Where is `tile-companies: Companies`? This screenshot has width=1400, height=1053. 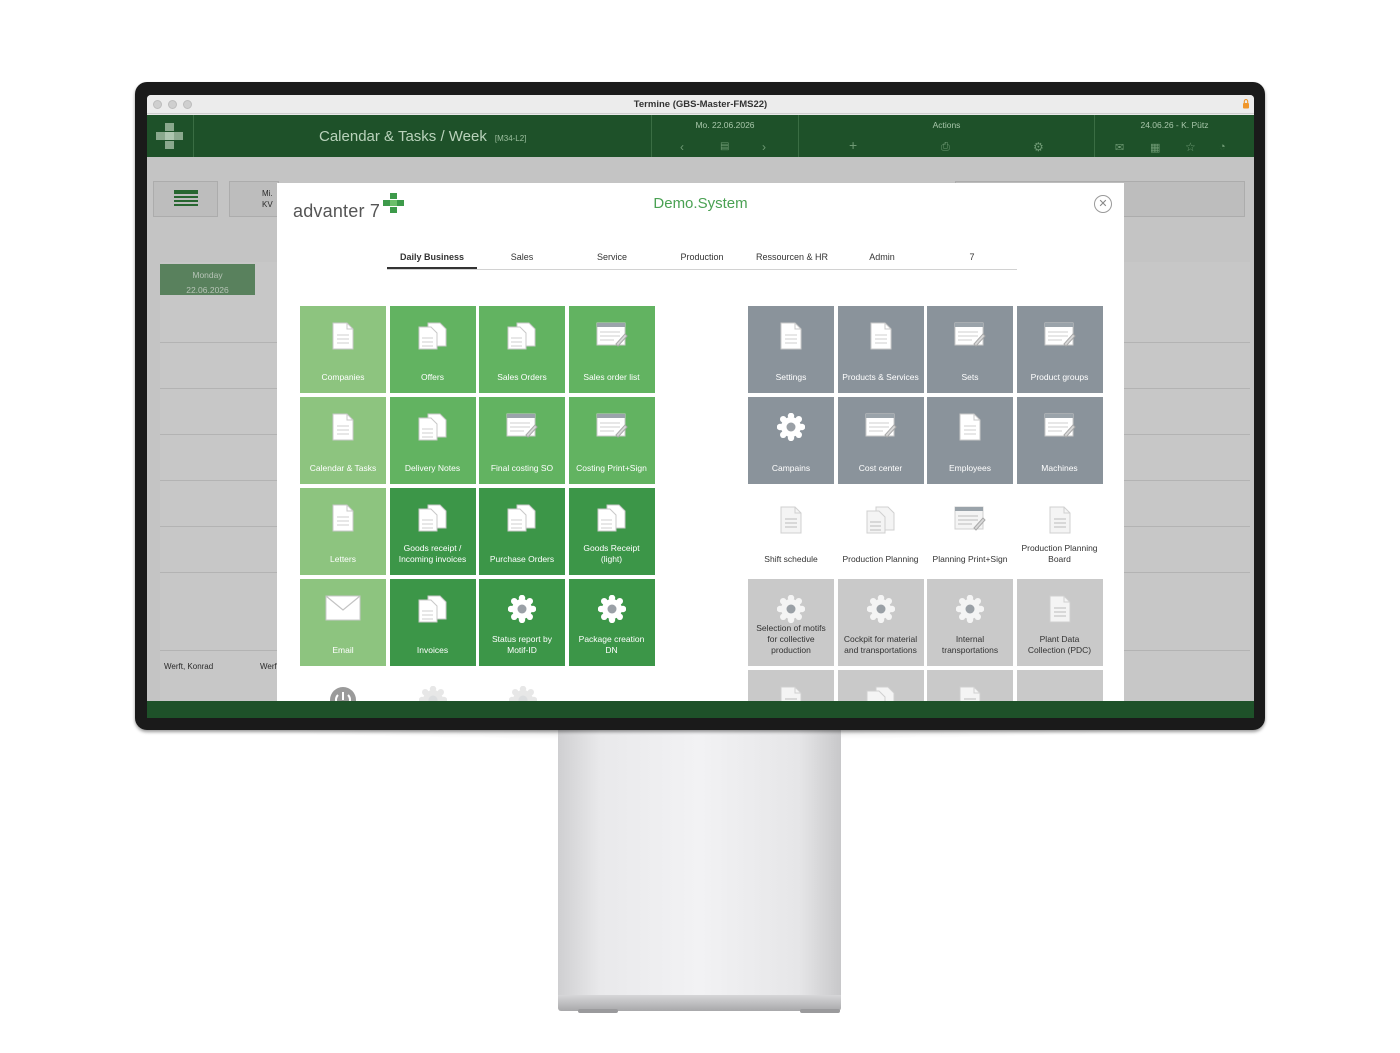 tile-companies: Companies is located at coordinates (343, 349).